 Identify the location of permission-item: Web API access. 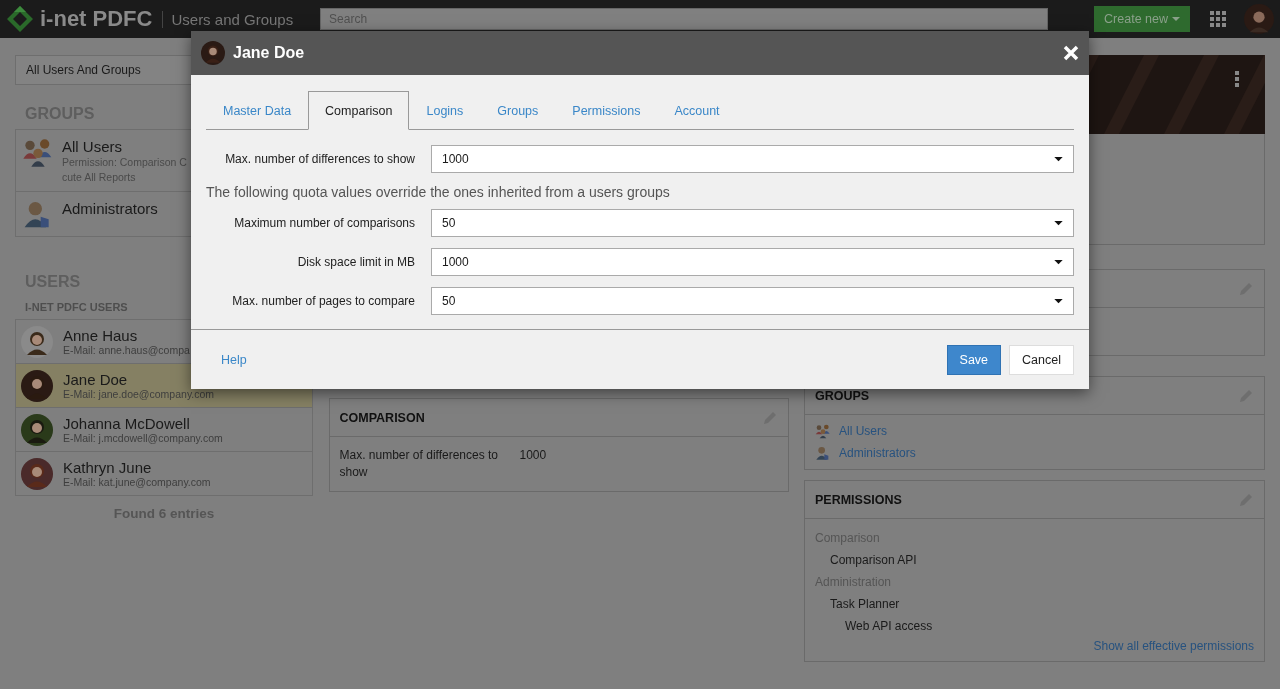
(889, 626).